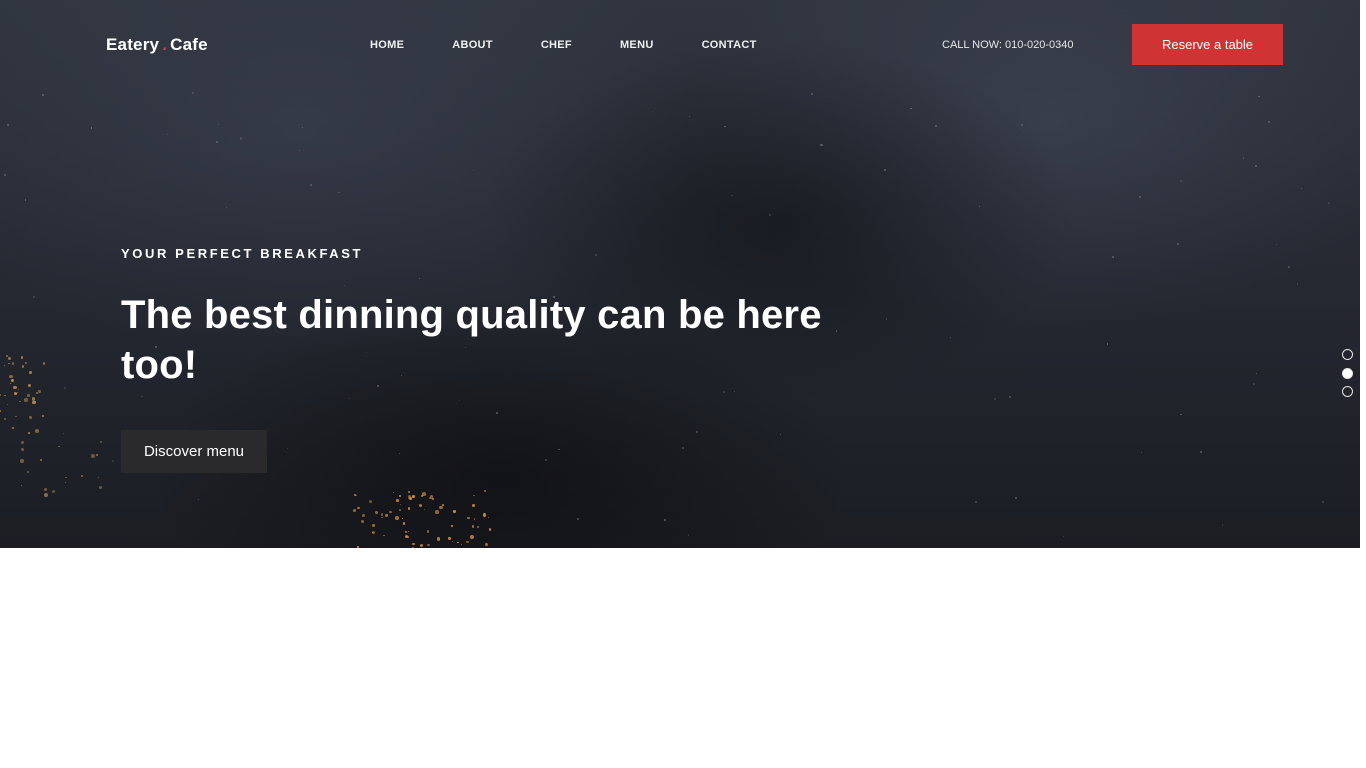 This screenshot has width=1366, height=768. What do you see at coordinates (387, 45) in the screenshot?
I see `nav-home: HOME` at bounding box center [387, 45].